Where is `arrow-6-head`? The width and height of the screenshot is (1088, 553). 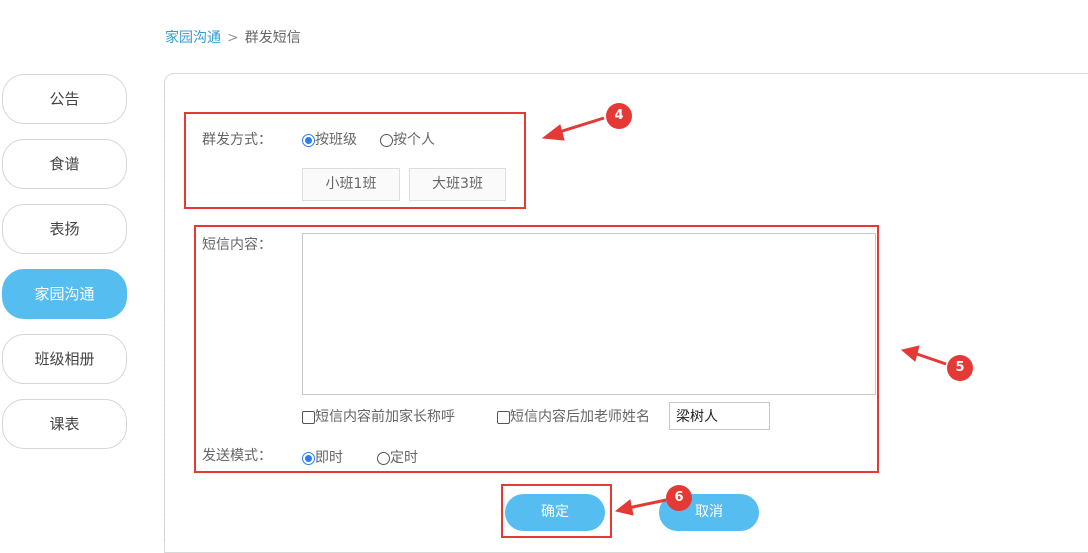
arrow-6-head is located at coordinates (624, 507).